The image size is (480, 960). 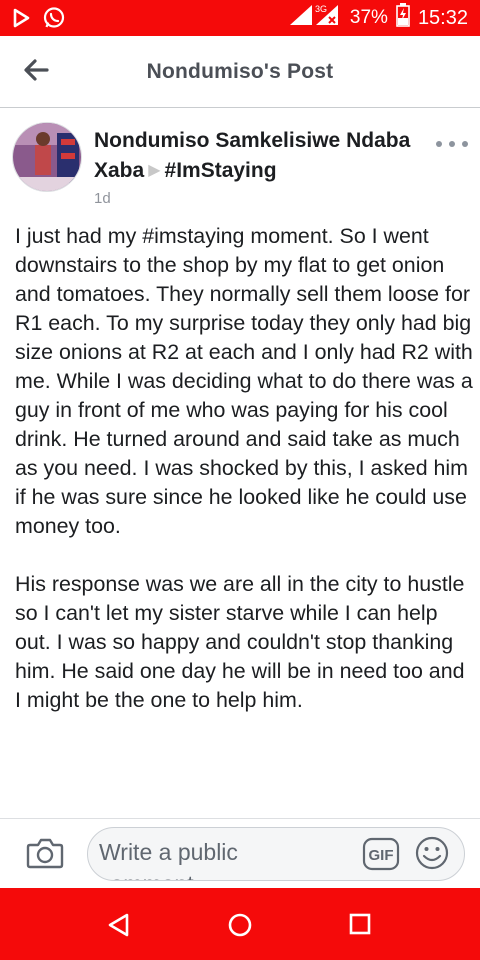 I want to click on more-options-button, so click(x=452, y=144).